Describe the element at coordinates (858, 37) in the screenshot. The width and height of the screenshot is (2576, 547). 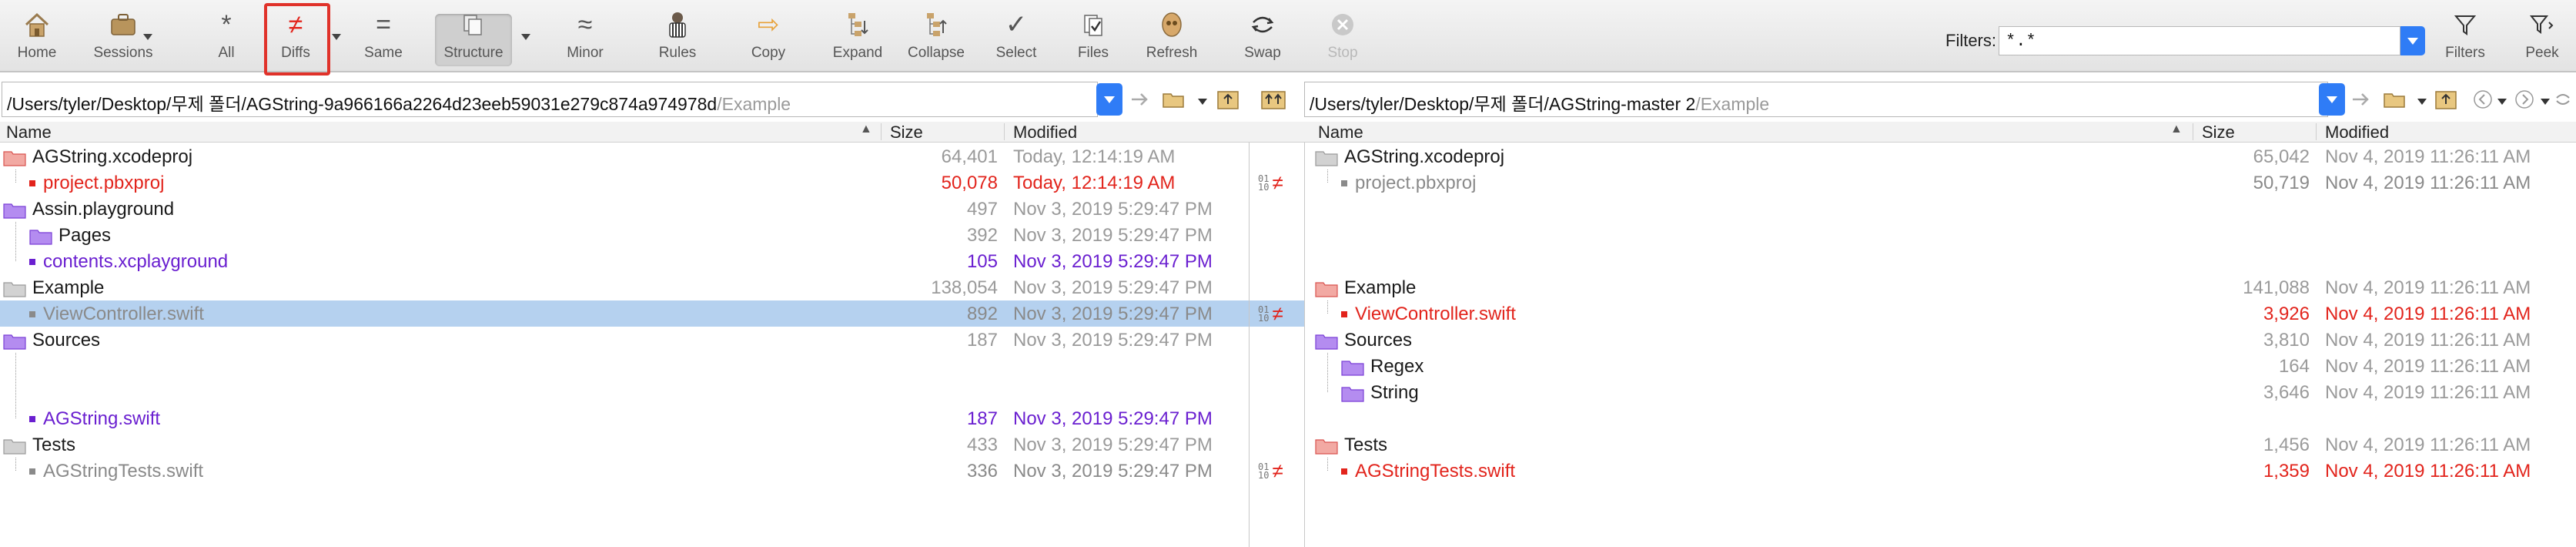
I see `expand-button: Expand` at that location.